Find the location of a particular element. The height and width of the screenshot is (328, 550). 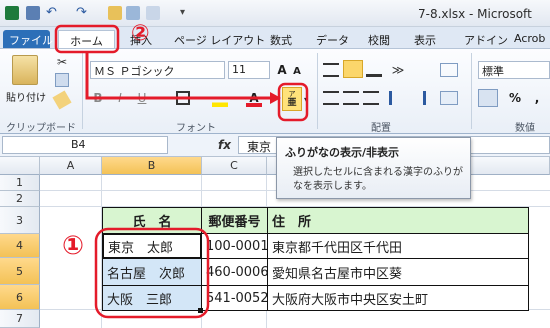

step-one-marker: ① is located at coordinates (73, 246).